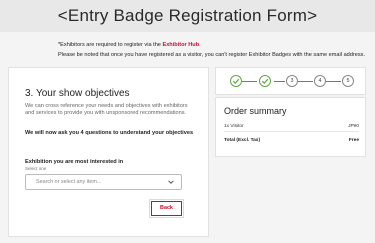 This screenshot has height=243, width=375. Describe the element at coordinates (180, 45) in the screenshot. I see `exhibitor-hub-link: Exhibitor Hub` at that location.